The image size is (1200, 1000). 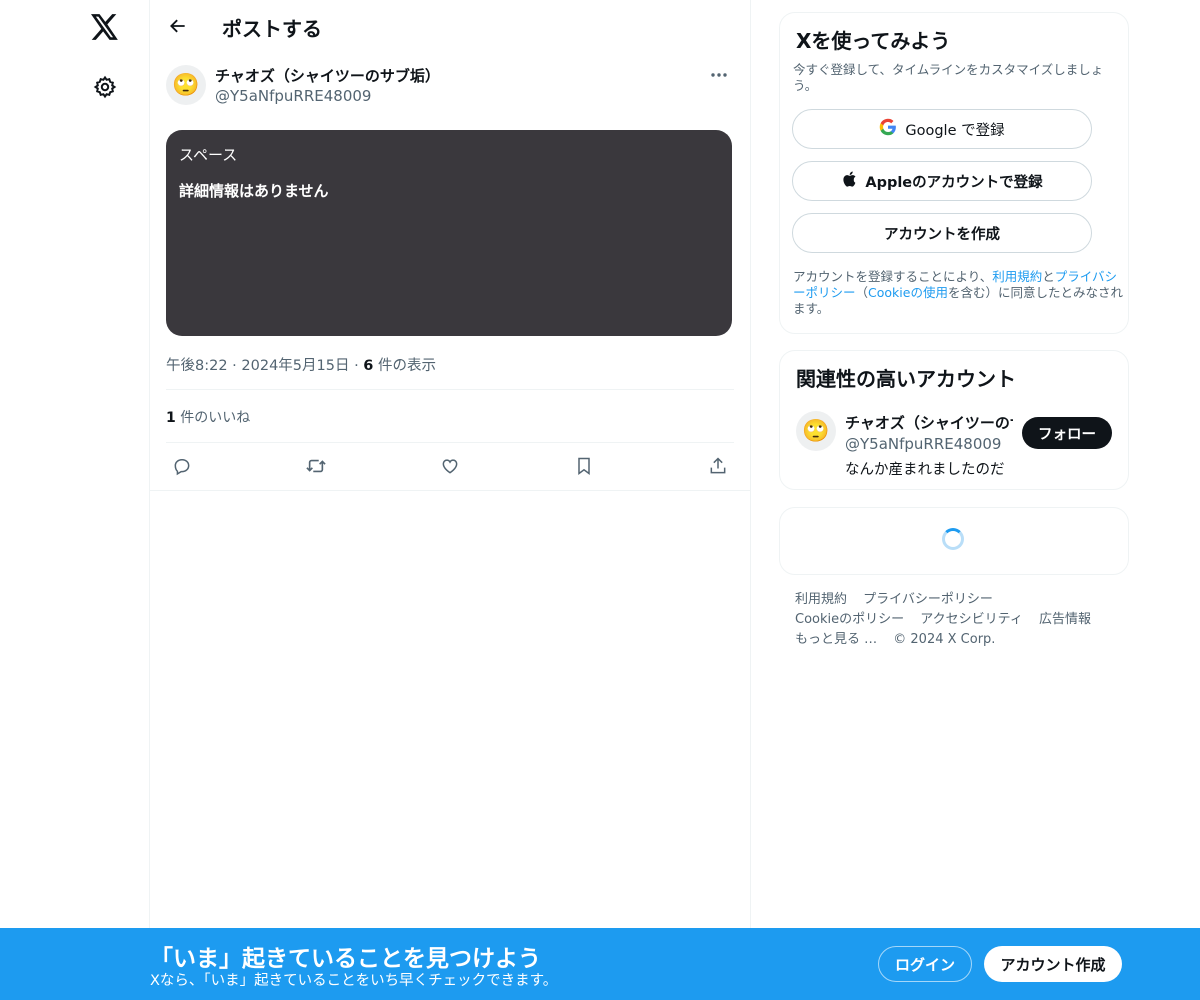 What do you see at coordinates (105, 87) in the screenshot?
I see `gear-icon` at bounding box center [105, 87].